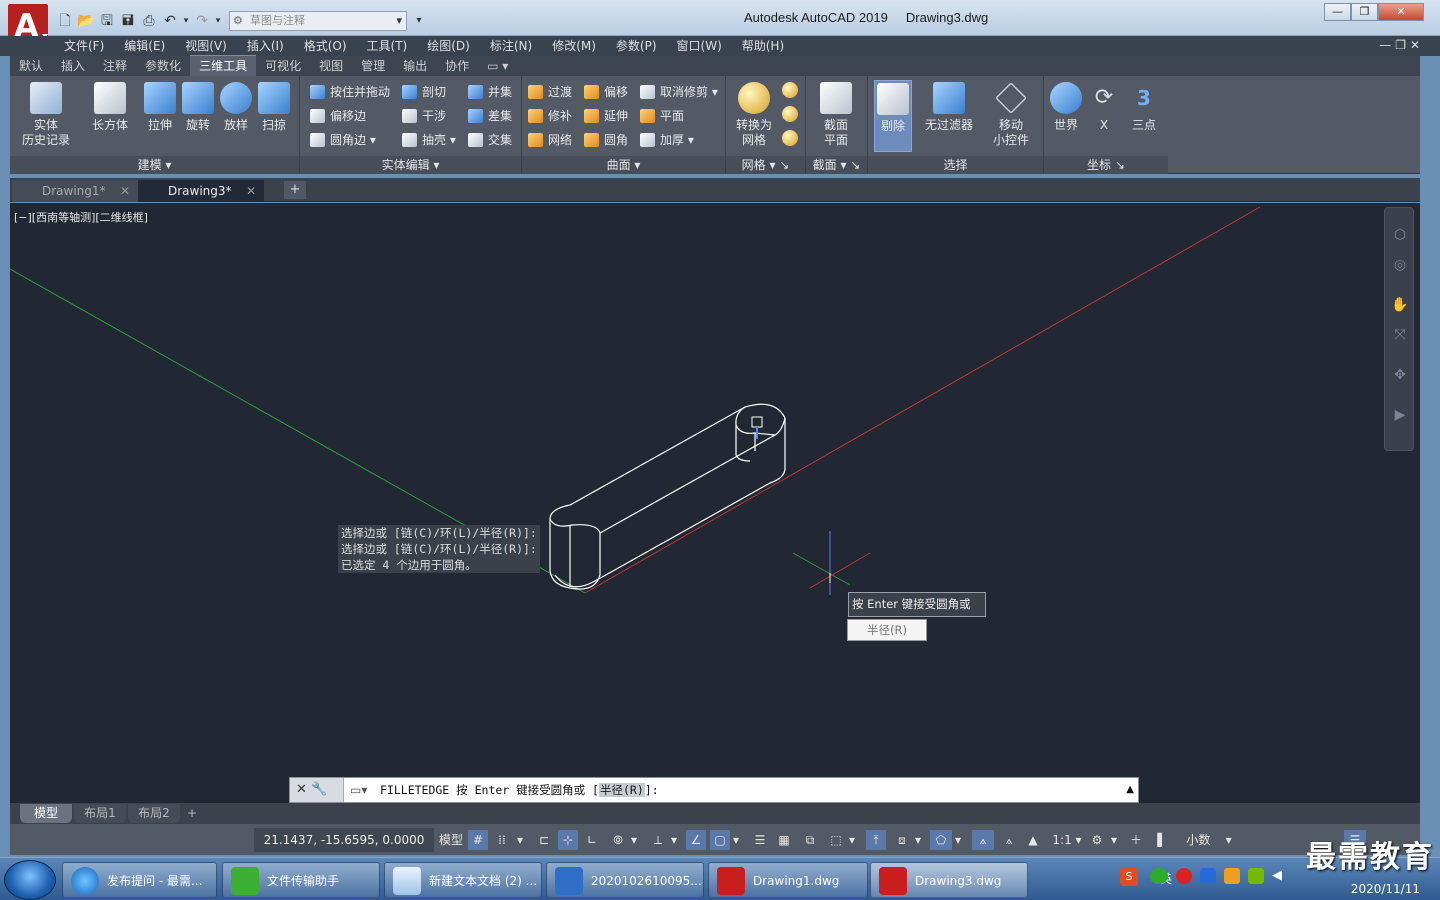 The width and height of the screenshot is (1440, 900). What do you see at coordinates (1106, 165) in the screenshot?
I see `panel-coordinates-title: 坐标 ↘` at bounding box center [1106, 165].